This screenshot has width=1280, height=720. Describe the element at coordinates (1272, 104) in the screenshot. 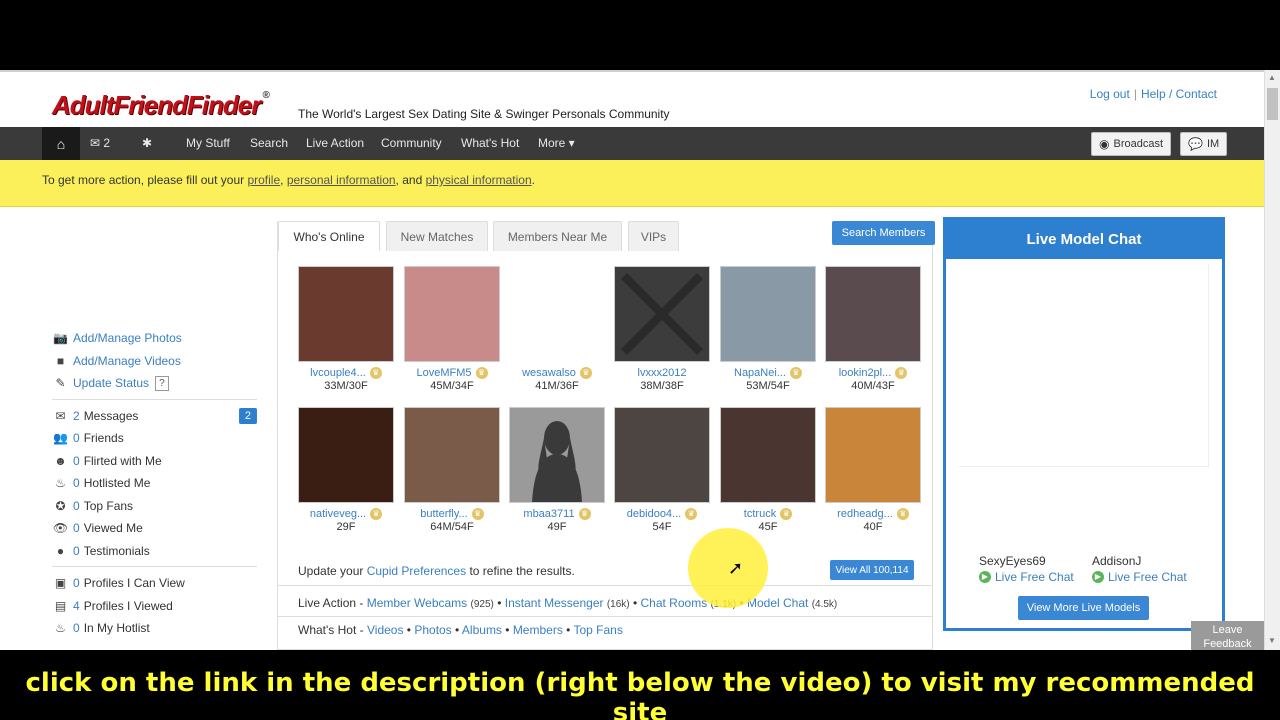

I see `scrollbar-thumb` at that location.